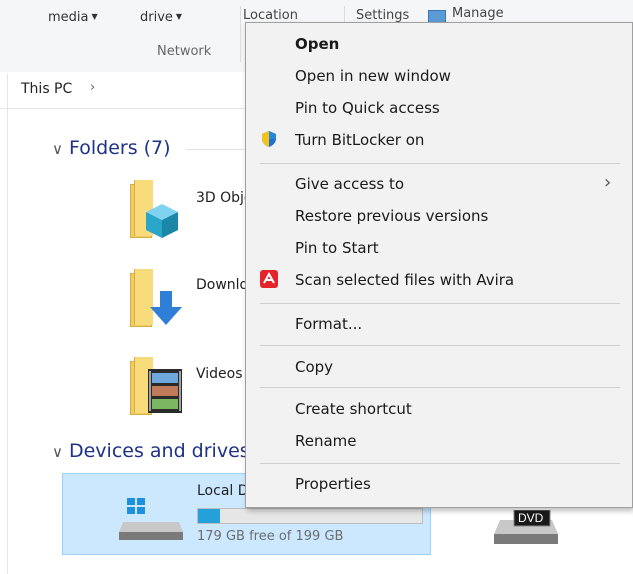 This screenshot has height=574, width=633. I want to click on dvd-badge: DVD, so click(531, 518).